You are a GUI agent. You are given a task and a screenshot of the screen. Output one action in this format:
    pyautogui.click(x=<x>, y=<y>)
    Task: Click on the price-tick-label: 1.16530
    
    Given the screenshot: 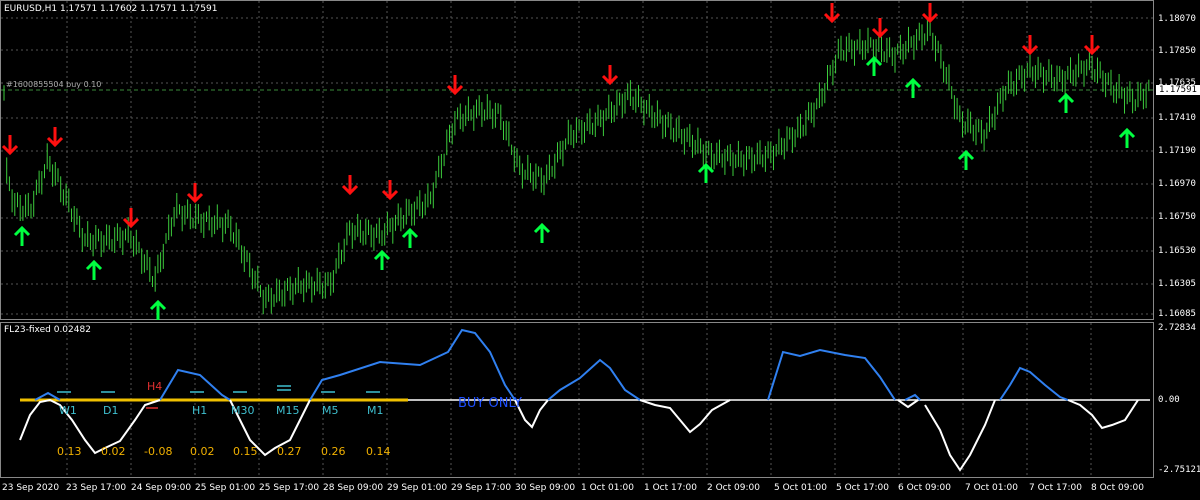 What is the action you would take?
    pyautogui.click(x=1177, y=251)
    